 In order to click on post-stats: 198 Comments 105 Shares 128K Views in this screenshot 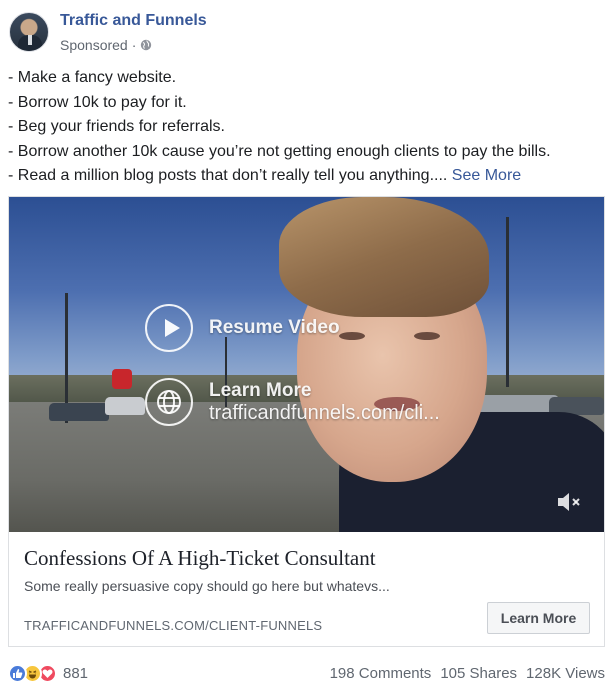, I will do `click(467, 673)`.